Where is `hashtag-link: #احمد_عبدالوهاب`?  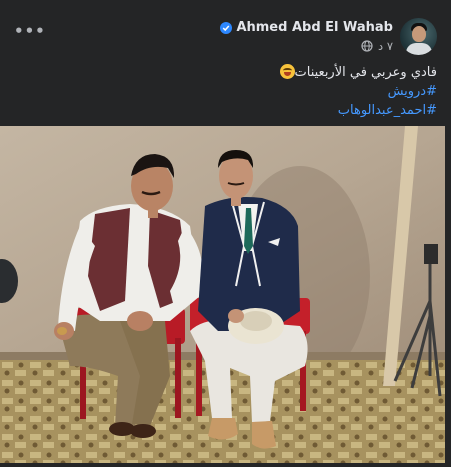 hashtag-link: #احمد_عبدالوهاب is located at coordinates (227, 110).